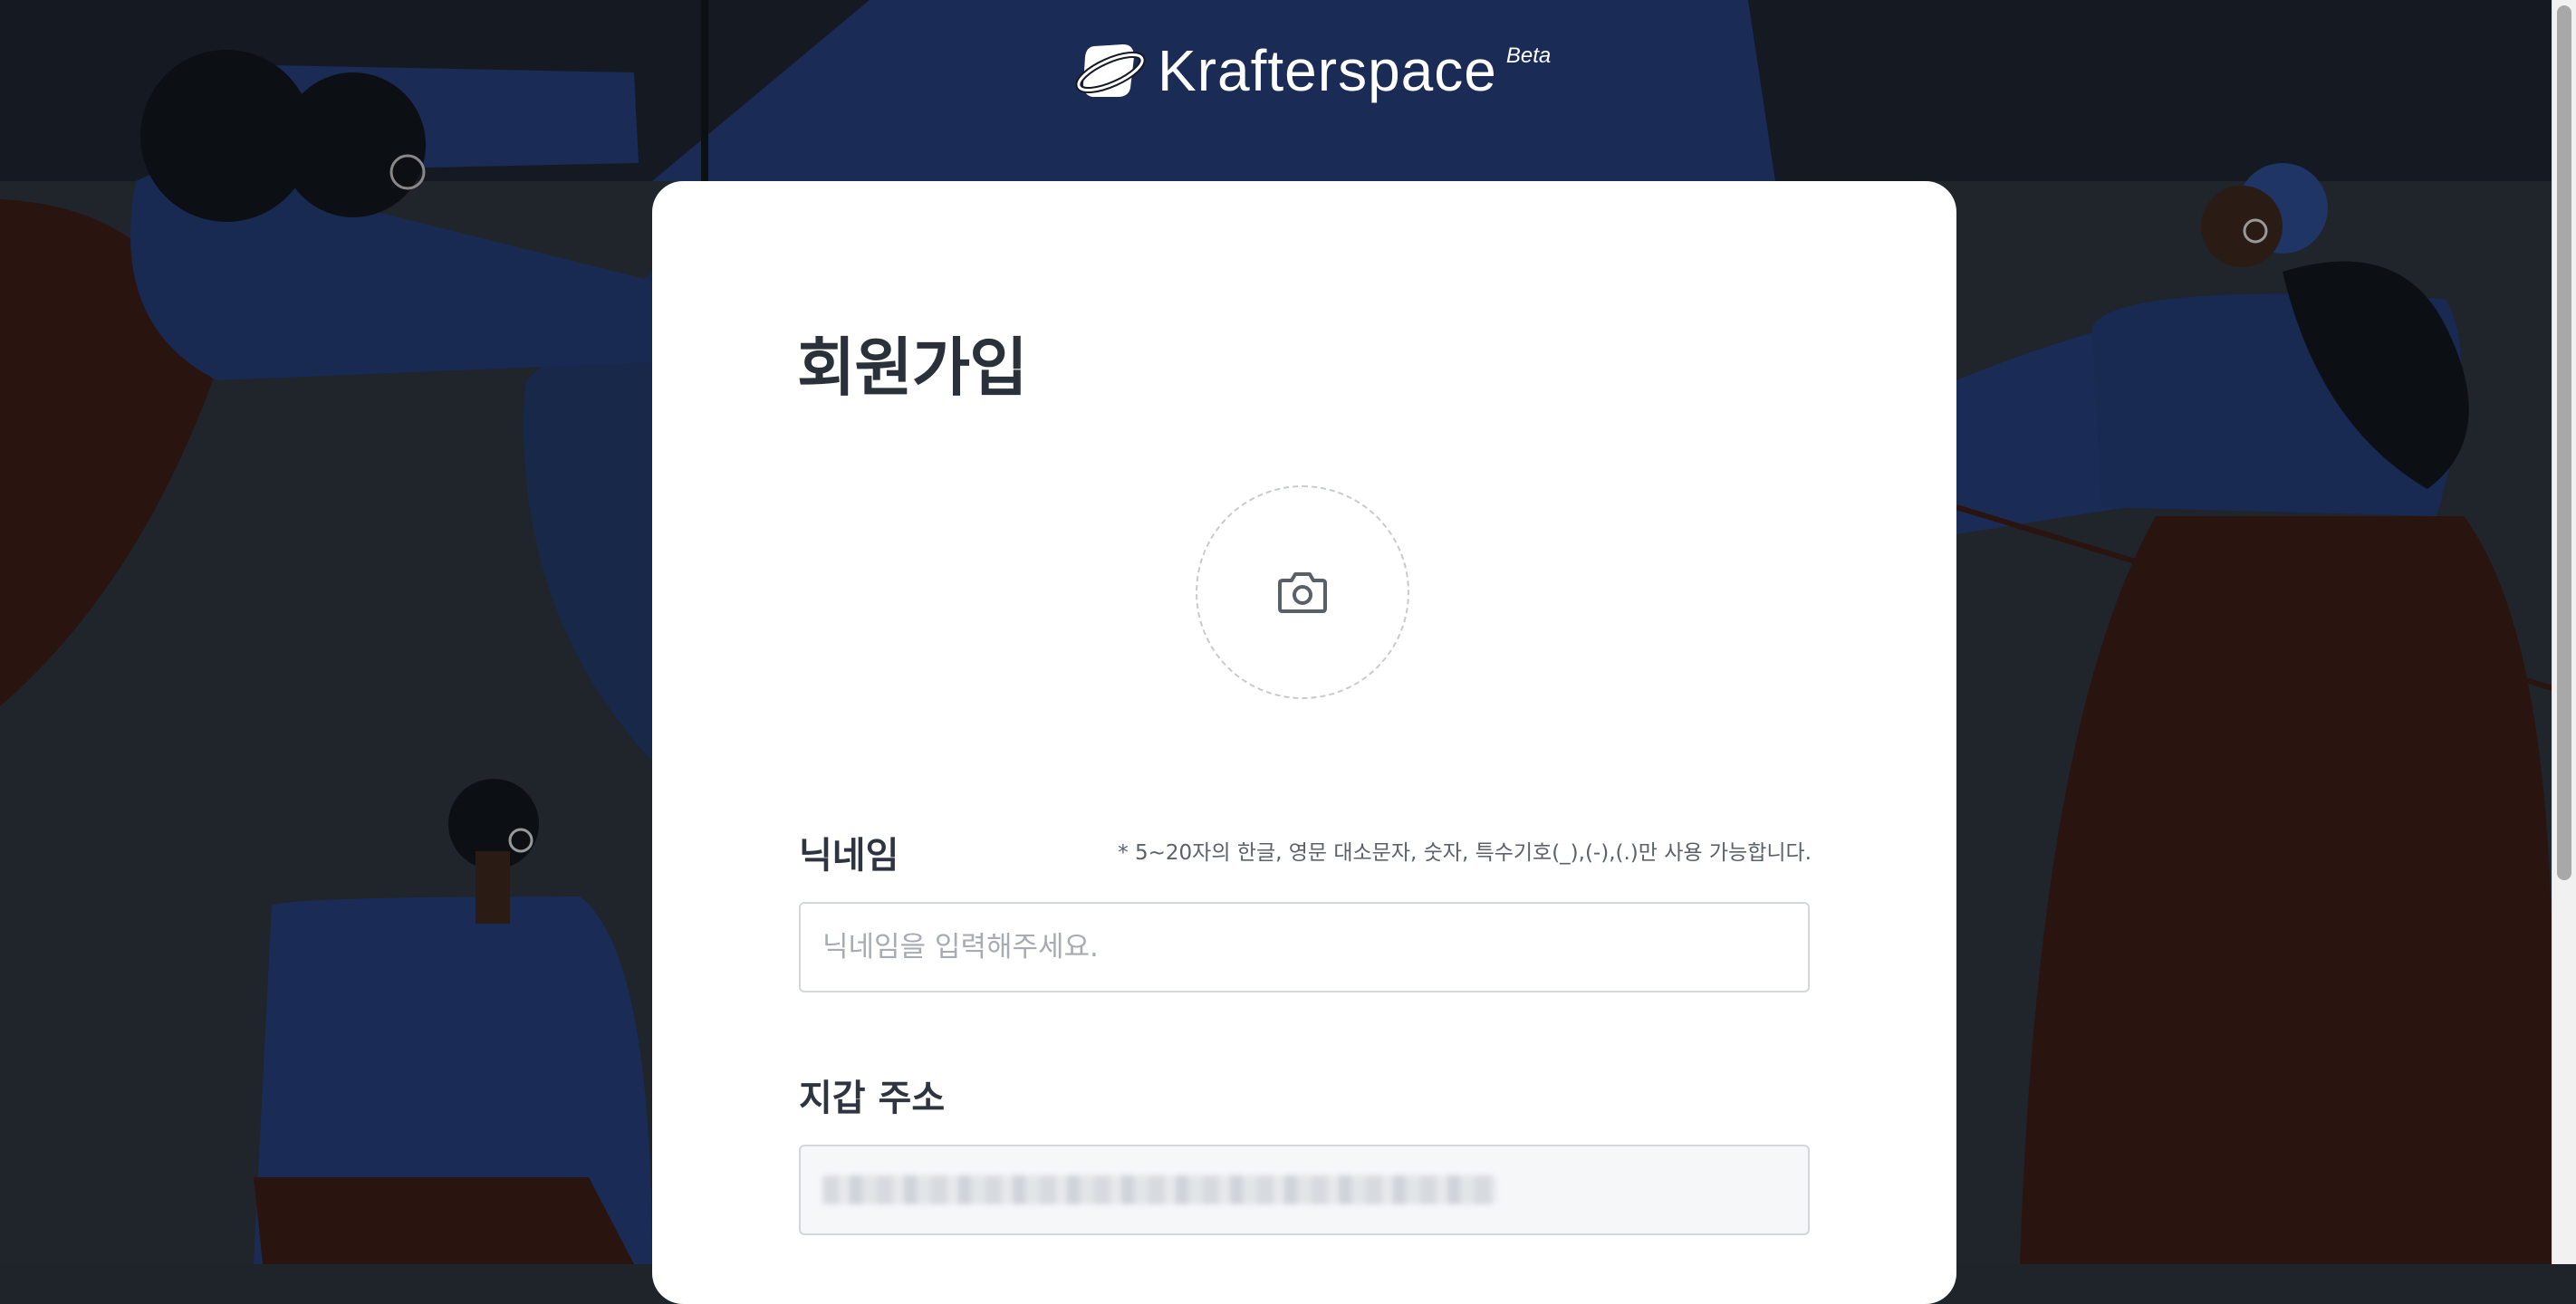  I want to click on scrollbar-thumb, so click(2564, 442).